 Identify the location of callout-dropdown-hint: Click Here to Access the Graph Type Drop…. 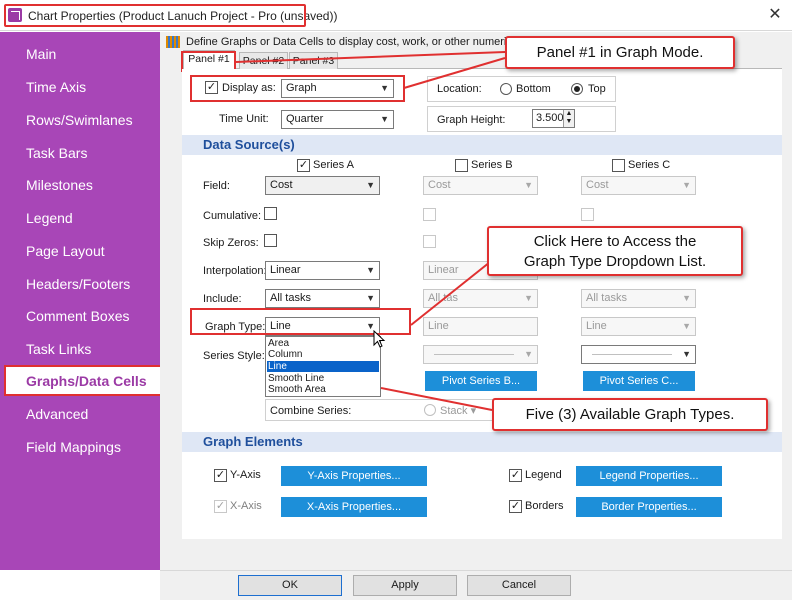
(615, 251).